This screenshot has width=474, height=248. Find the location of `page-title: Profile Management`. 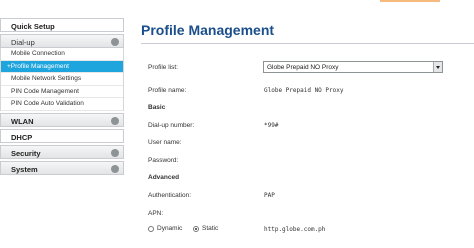

page-title: Profile Management is located at coordinates (208, 30).